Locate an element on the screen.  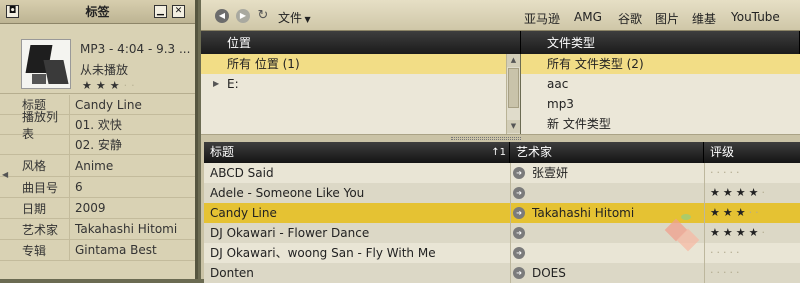
expand-arrow-icon: ▶ is located at coordinates (216, 84).